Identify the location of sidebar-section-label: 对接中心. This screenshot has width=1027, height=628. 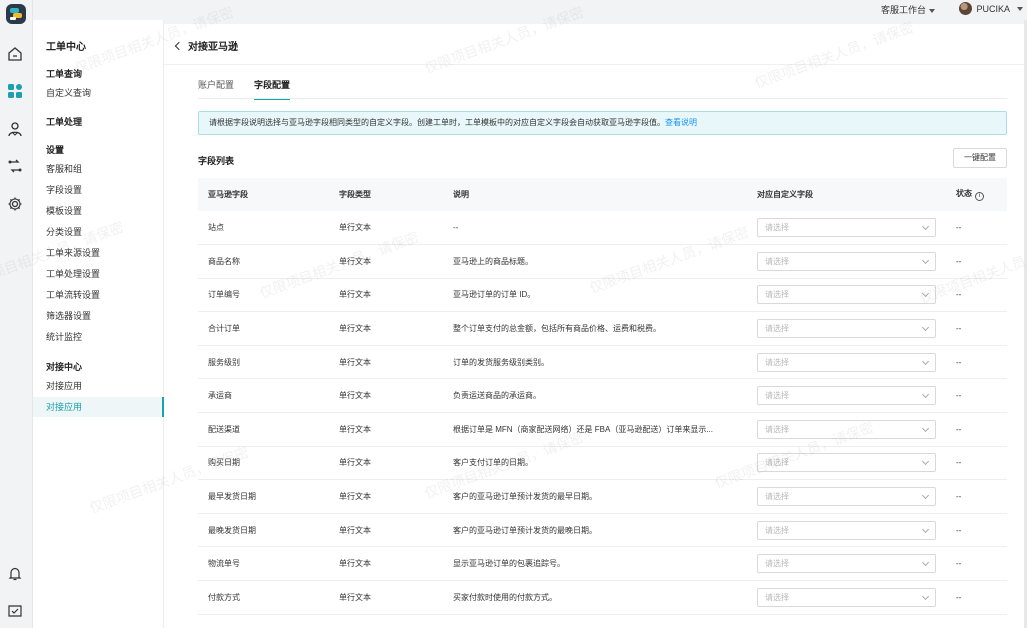
(64, 367).